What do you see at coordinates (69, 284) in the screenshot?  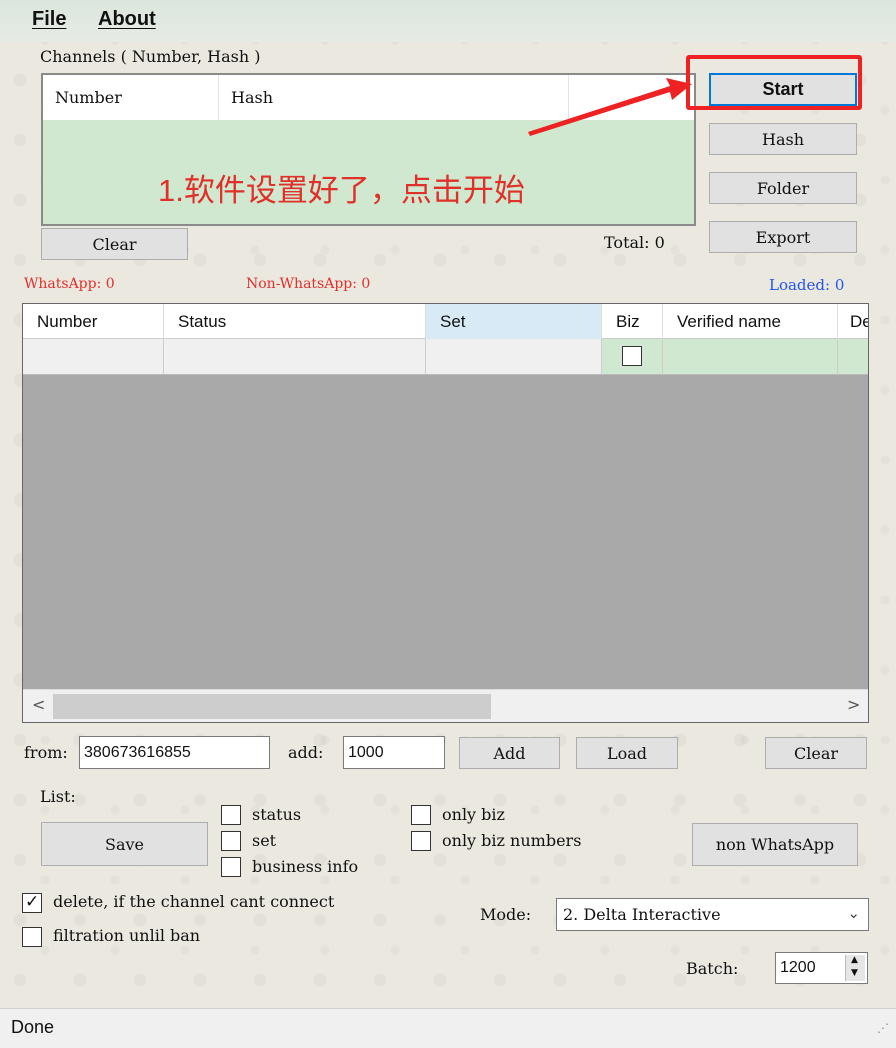 I see `whatsapp-counter: WhatsApp: 0` at bounding box center [69, 284].